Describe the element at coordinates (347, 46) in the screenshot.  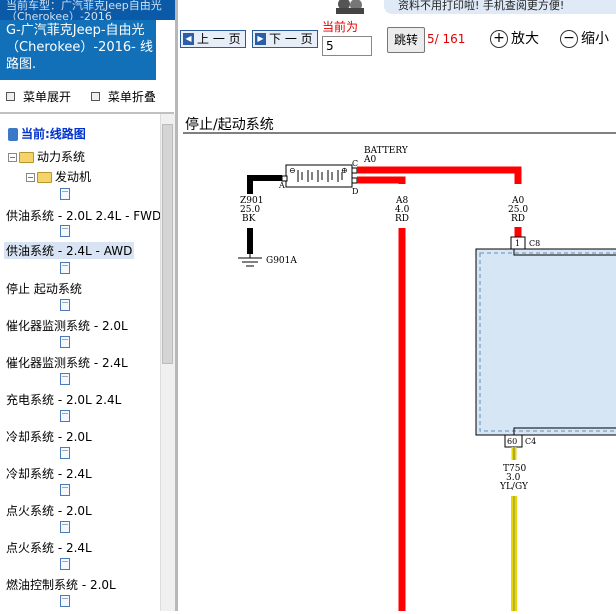
I see `page-input` at that location.